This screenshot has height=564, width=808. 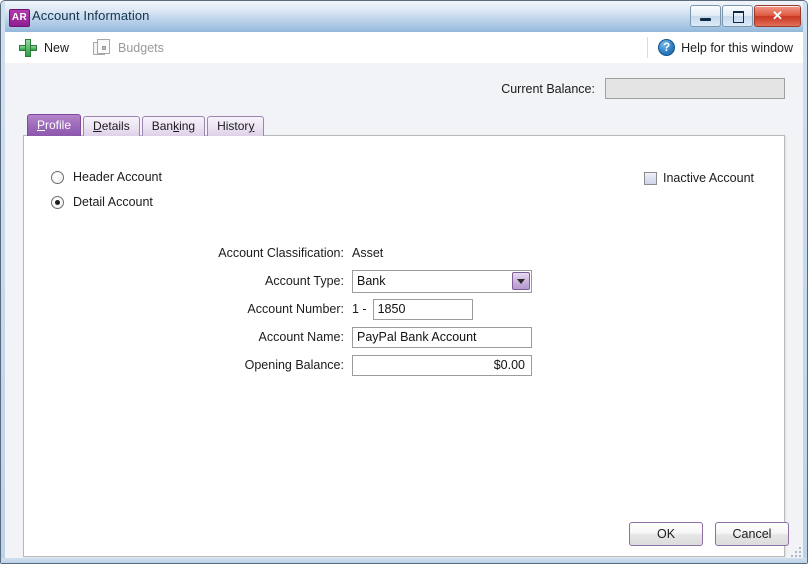 I want to click on account-classification-row: Account Classification: Asset, so click(x=404, y=253).